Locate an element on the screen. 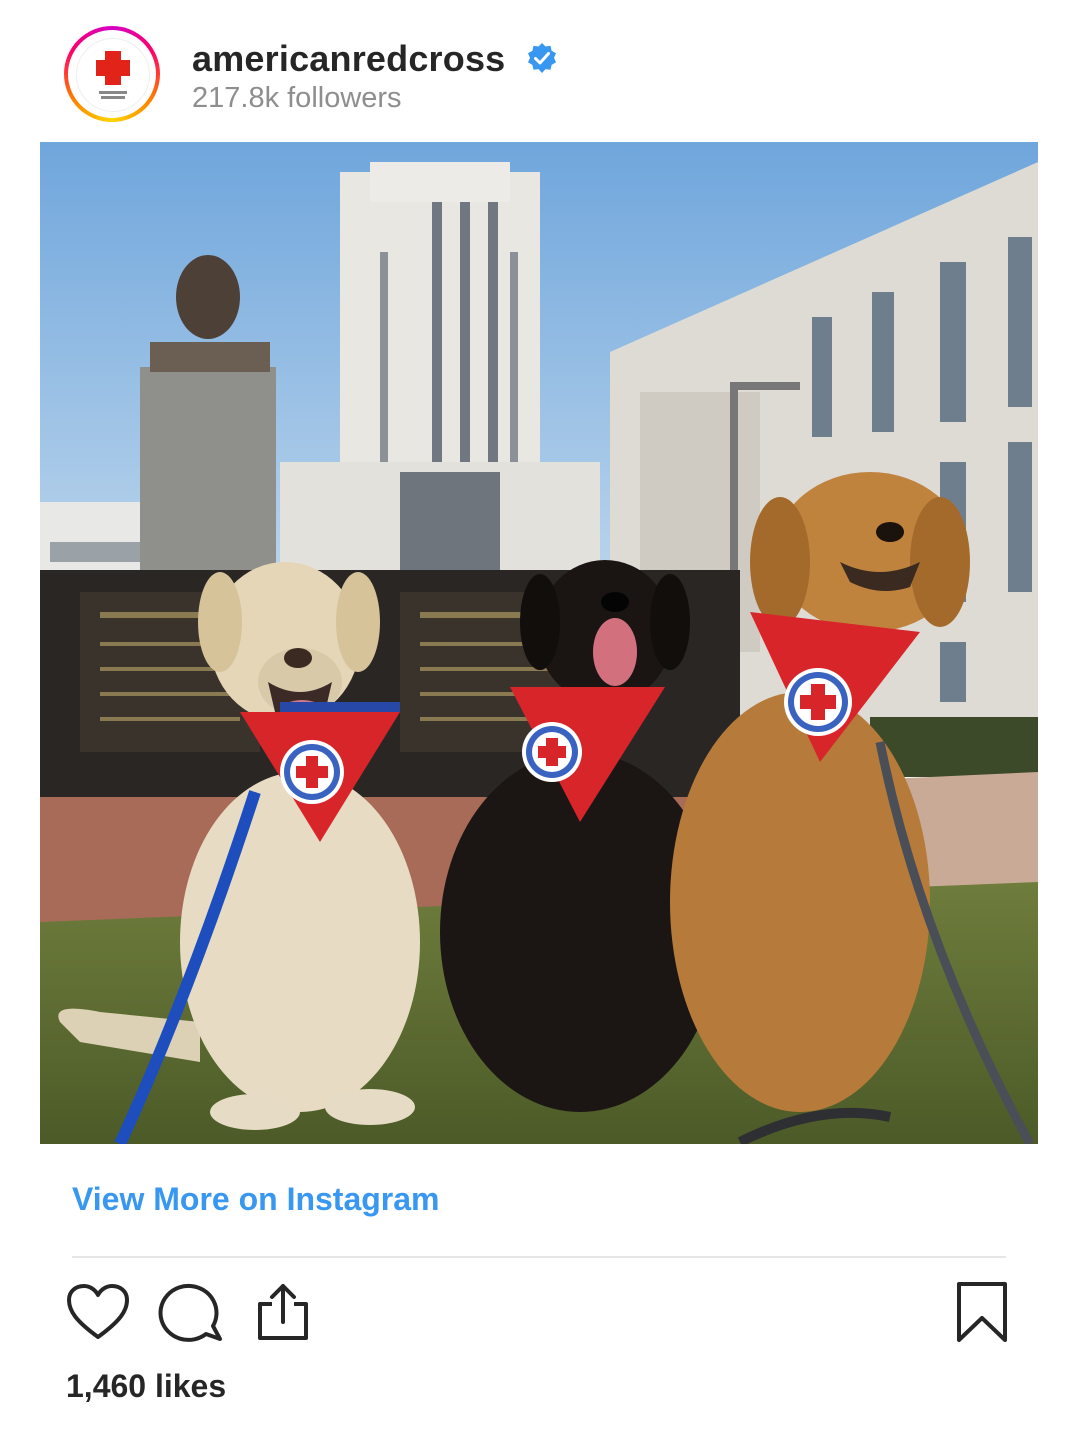 This screenshot has height=1436, width=1080. like-count: 1,460 likes is located at coordinates (146, 1386).